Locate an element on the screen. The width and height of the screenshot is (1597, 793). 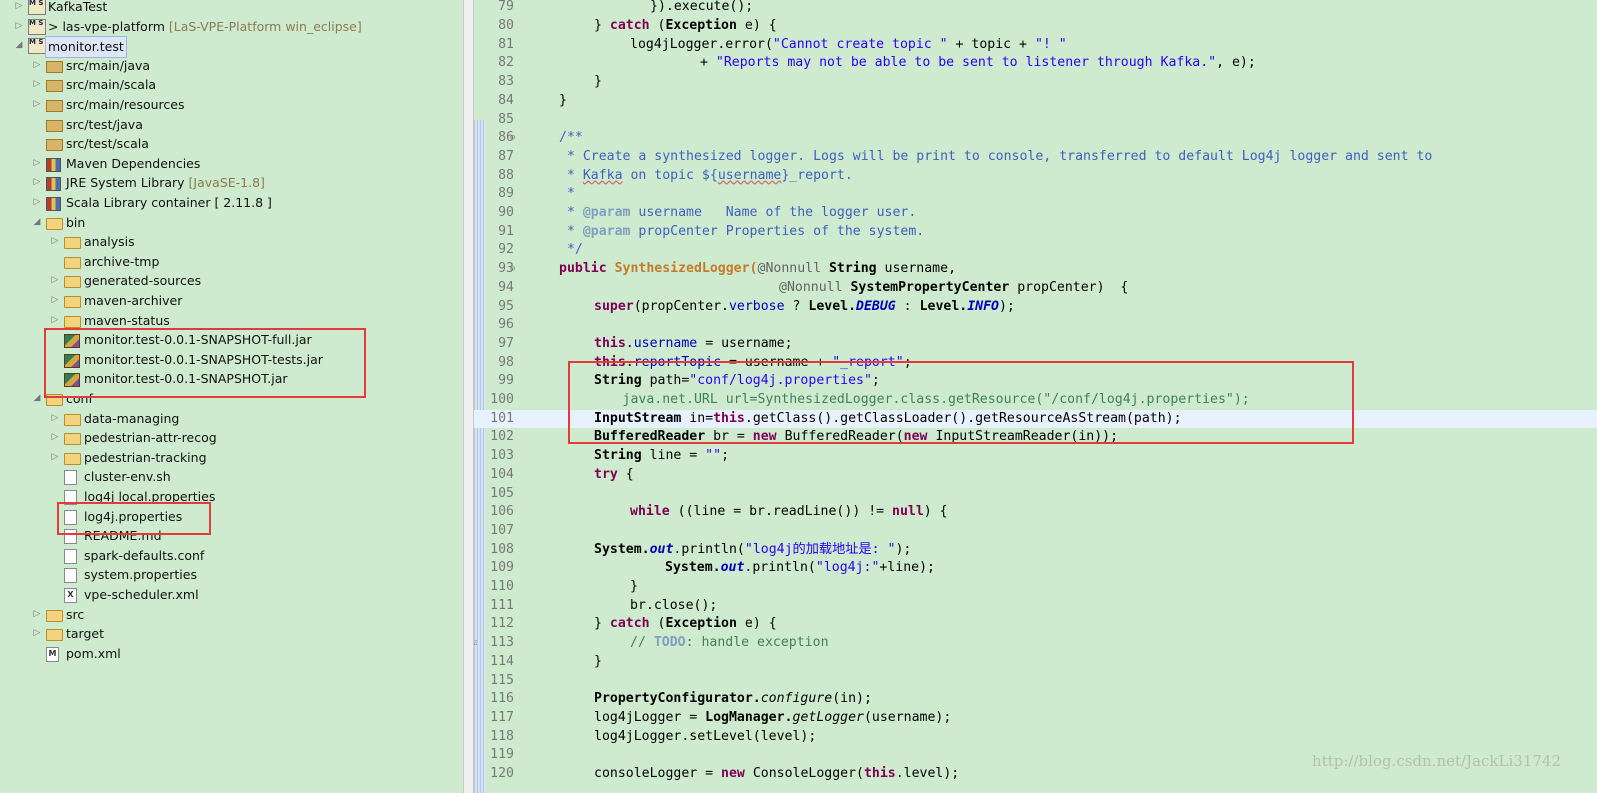
tree-item: monitor.test-0.0.1-SNAPSHOT-full.jar is located at coordinates (230, 340).